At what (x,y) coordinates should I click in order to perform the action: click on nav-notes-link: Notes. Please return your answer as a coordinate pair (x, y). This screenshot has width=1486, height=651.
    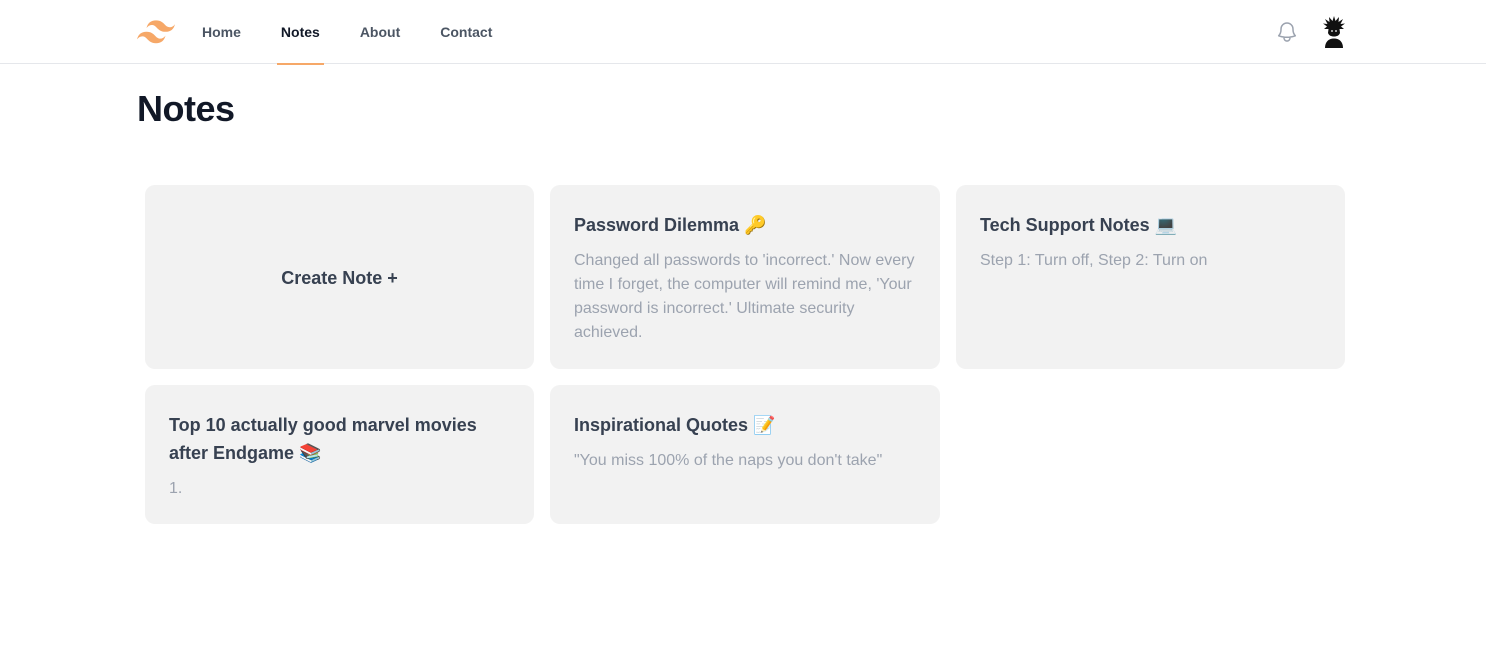
    Looking at the image, I should click on (300, 32).